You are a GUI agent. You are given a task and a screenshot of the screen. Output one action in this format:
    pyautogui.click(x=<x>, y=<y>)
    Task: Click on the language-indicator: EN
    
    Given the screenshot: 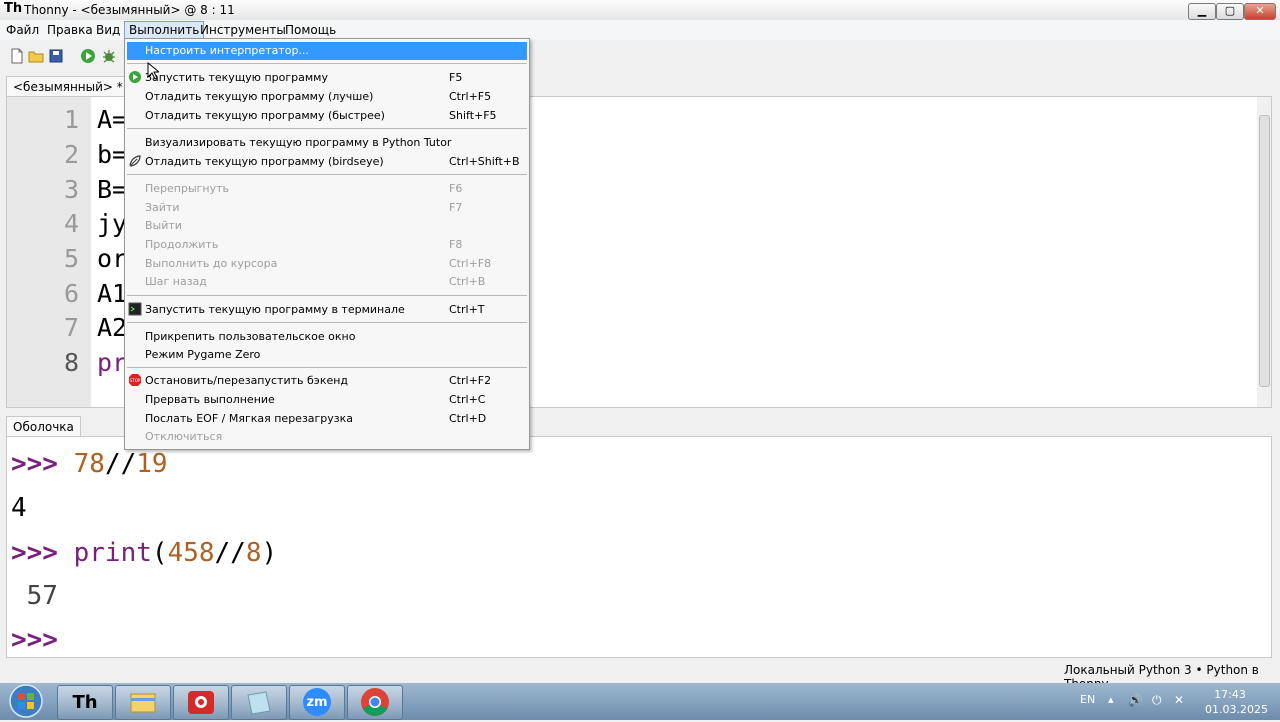 What is the action you would take?
    pyautogui.click(x=1087, y=699)
    